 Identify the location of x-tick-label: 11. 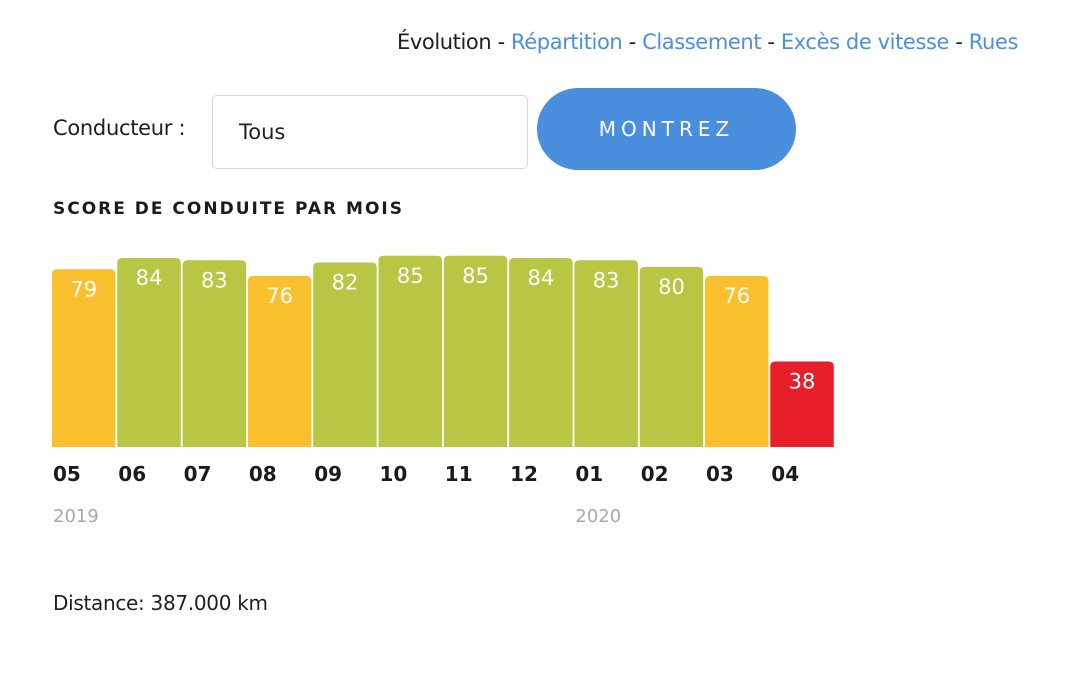
(459, 474).